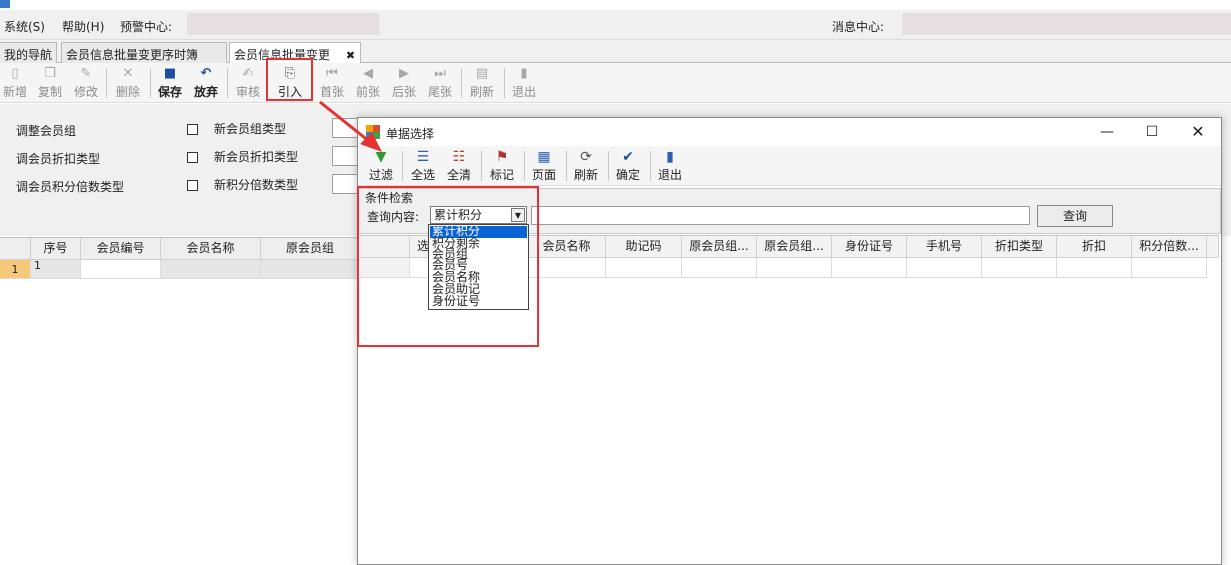 This screenshot has width=1231, height=565. What do you see at coordinates (83, 26) in the screenshot?
I see `menu-help: 帮助(H)` at bounding box center [83, 26].